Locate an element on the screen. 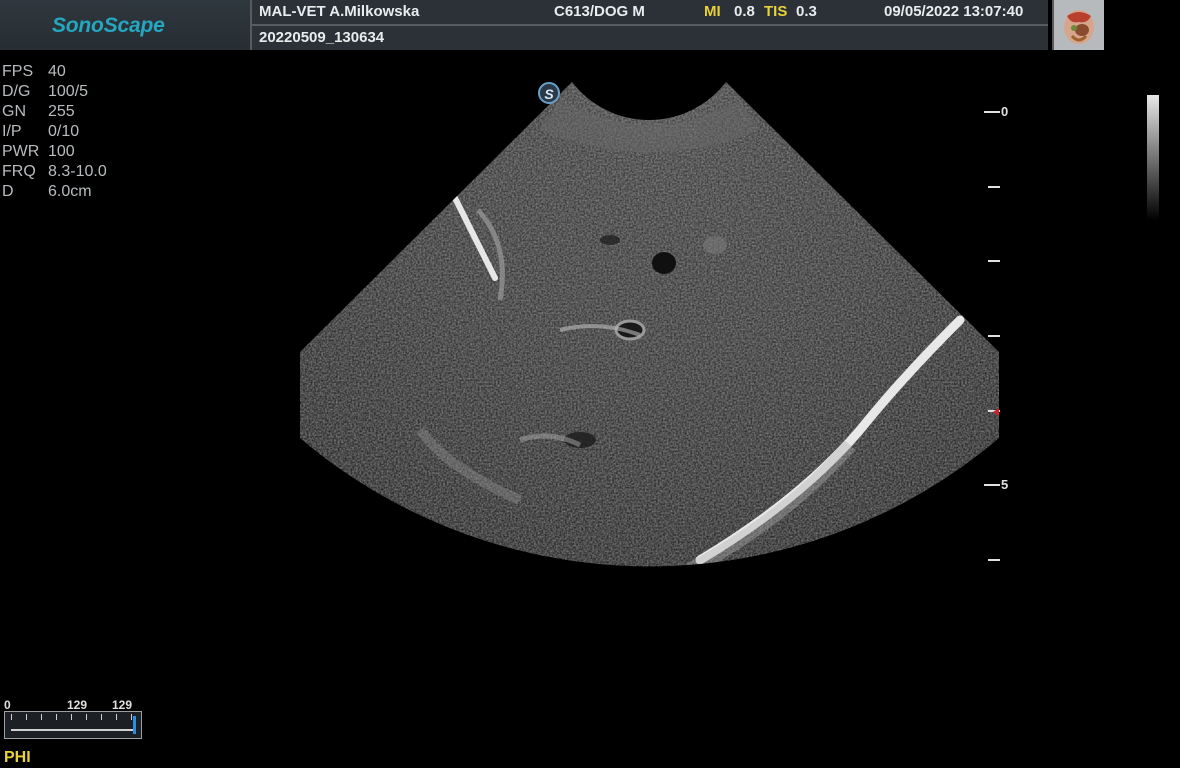  abdomen-organ-icon is located at coordinates (1078, 25).